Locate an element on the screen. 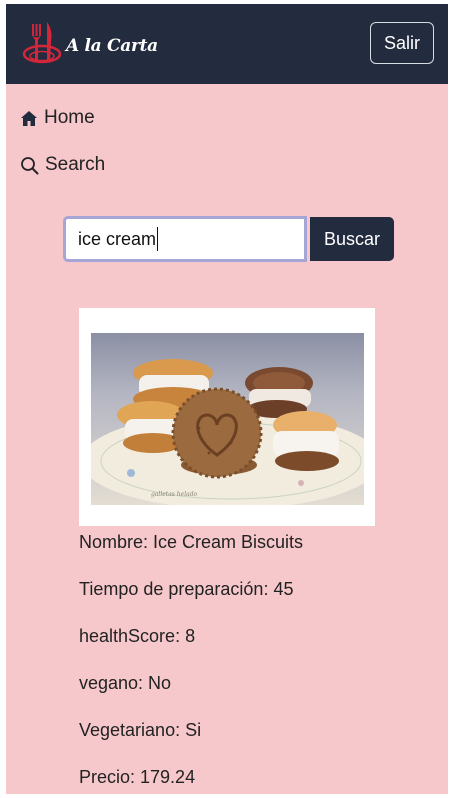 The image size is (455, 798). recipe-name: Nombre: Ice Cream Biscuits is located at coordinates (191, 542).